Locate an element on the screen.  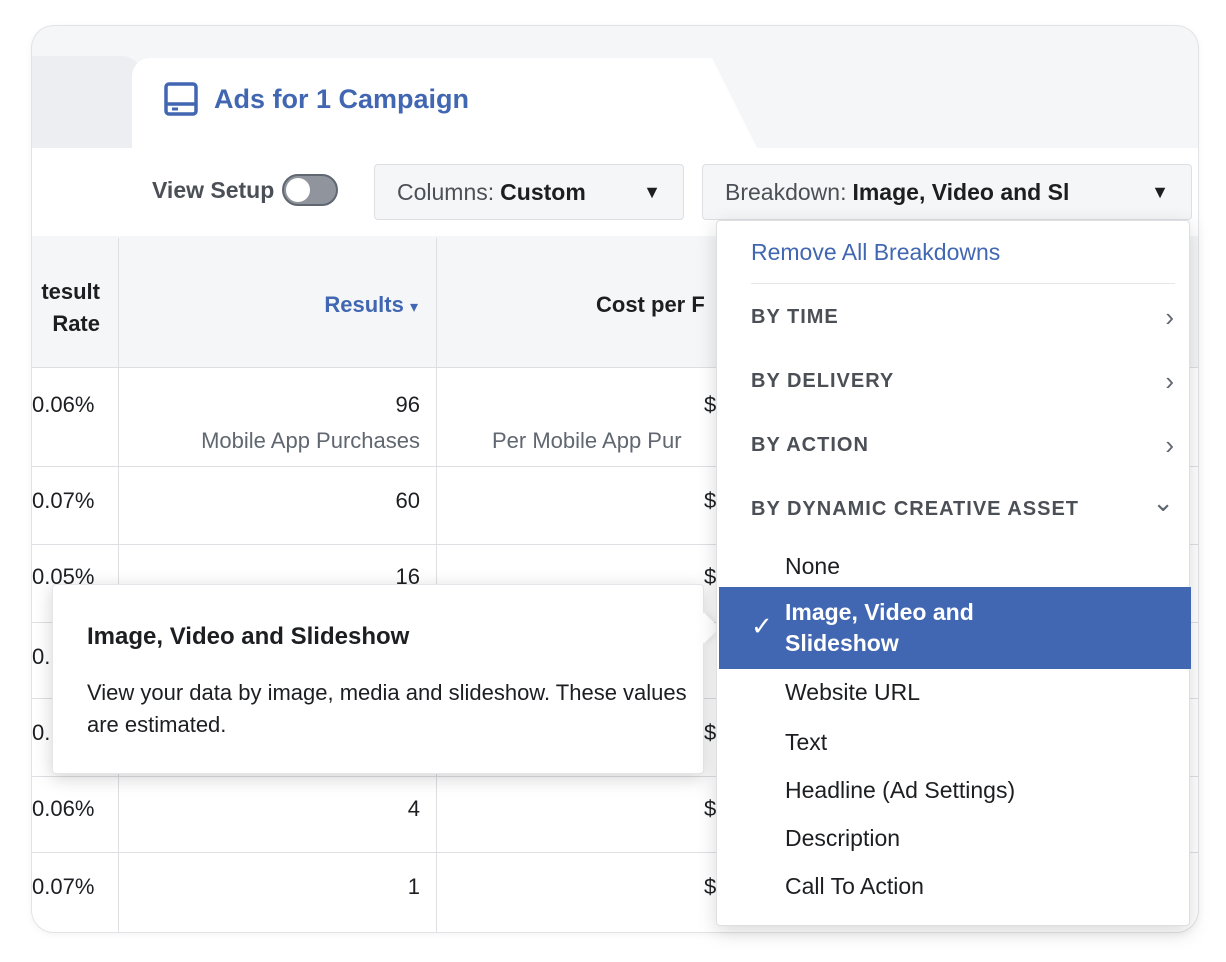
view-setup-control: View Setup is located at coordinates (245, 190).